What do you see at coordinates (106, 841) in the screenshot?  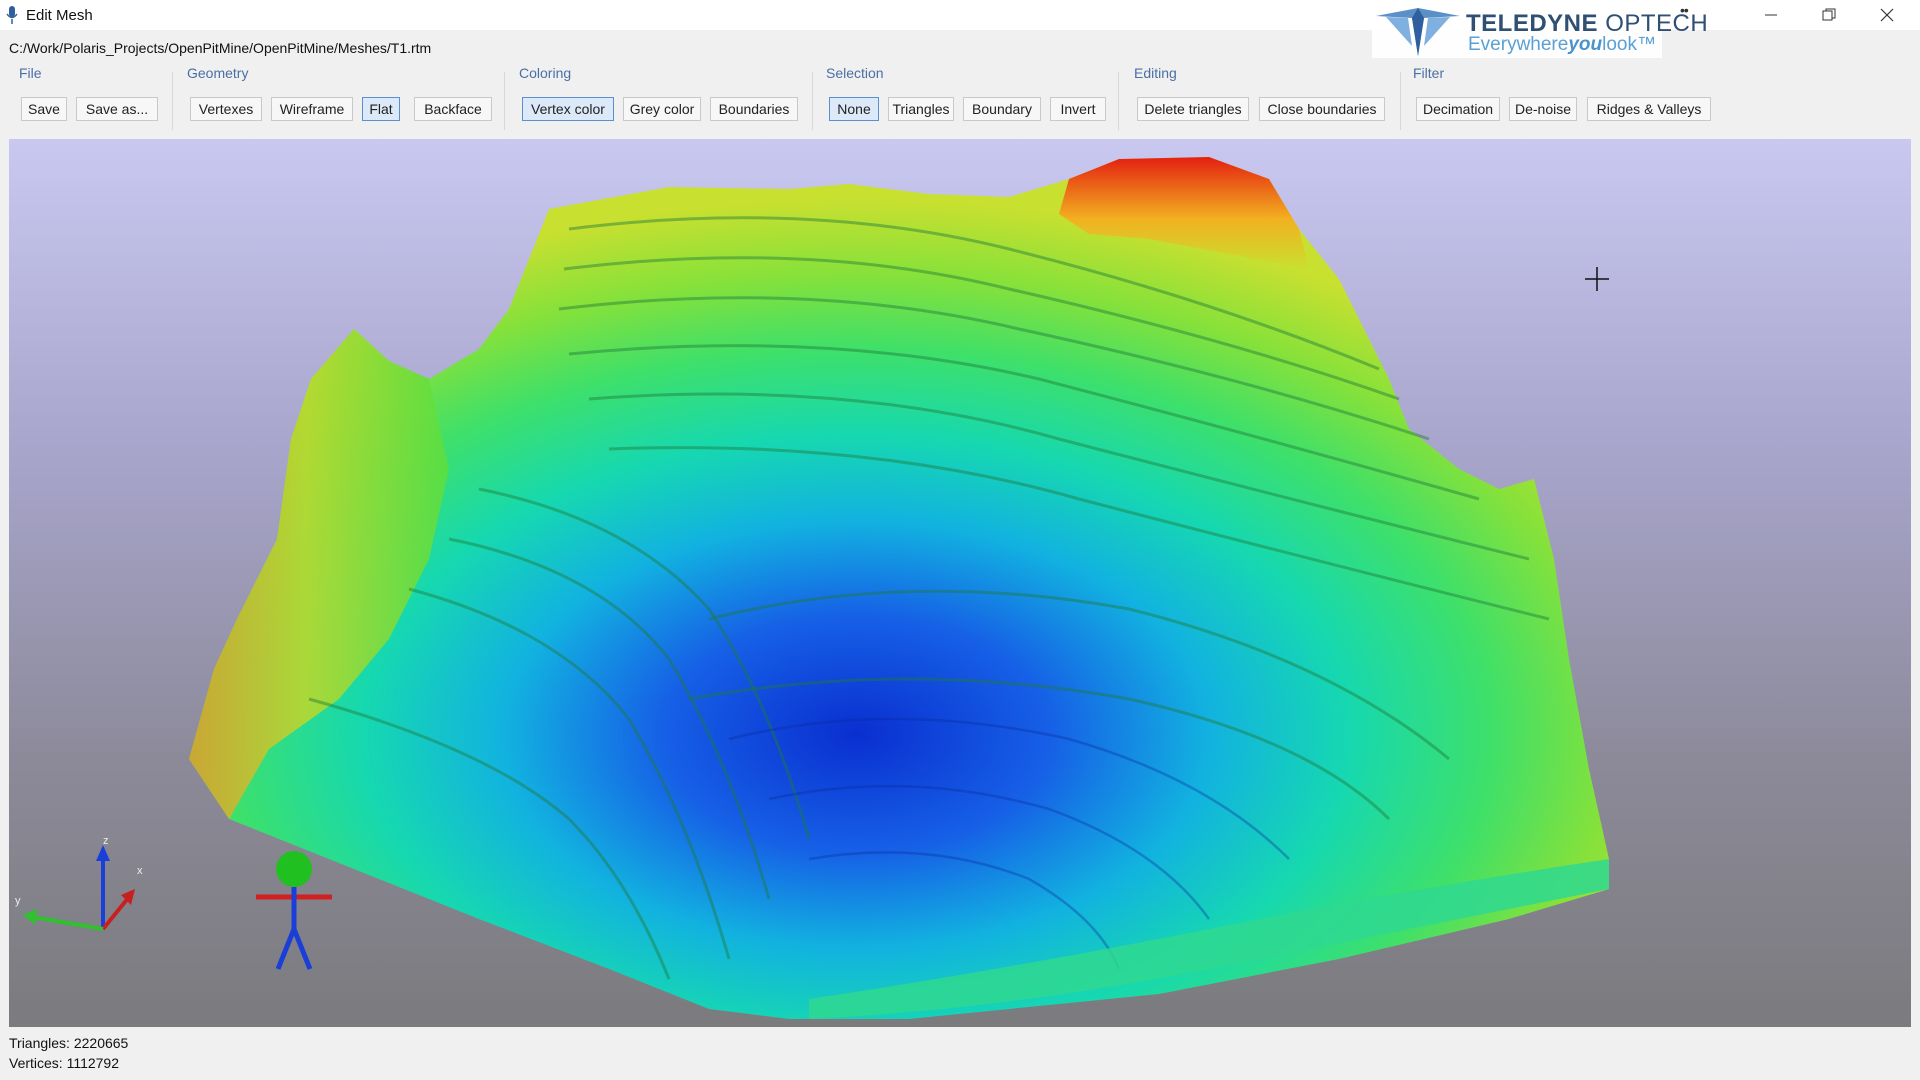 I see `axis-label-z: z` at bounding box center [106, 841].